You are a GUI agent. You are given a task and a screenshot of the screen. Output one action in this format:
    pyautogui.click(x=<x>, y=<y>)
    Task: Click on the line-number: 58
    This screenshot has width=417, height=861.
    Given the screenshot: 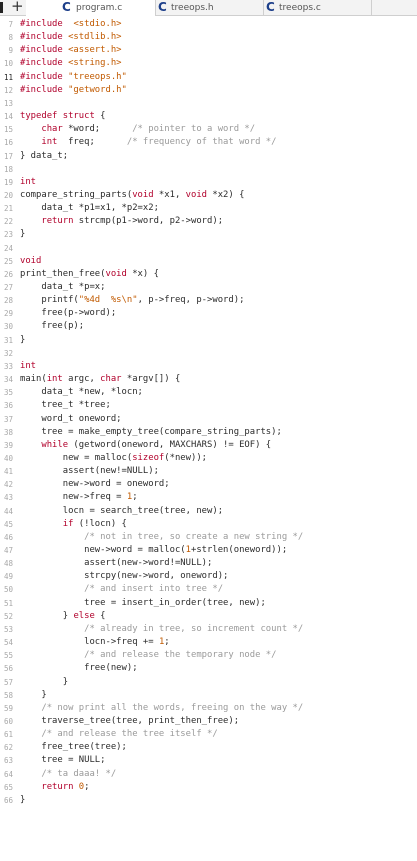 What is the action you would take?
    pyautogui.click(x=8, y=695)
    